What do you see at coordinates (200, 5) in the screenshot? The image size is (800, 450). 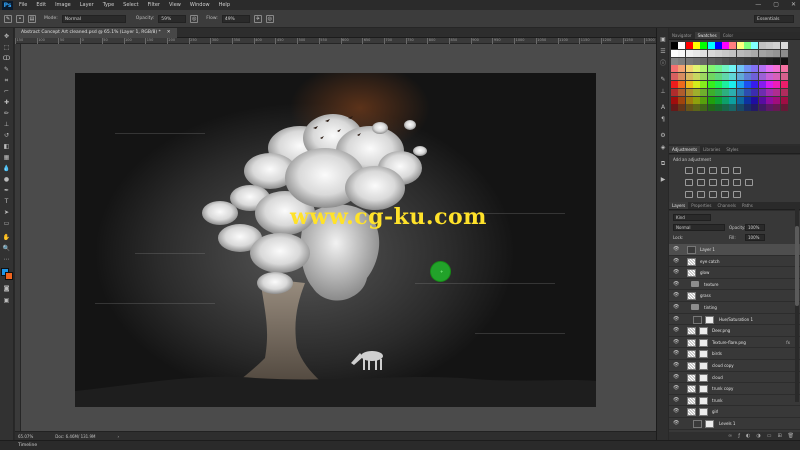 I see `menu-window: Window` at bounding box center [200, 5].